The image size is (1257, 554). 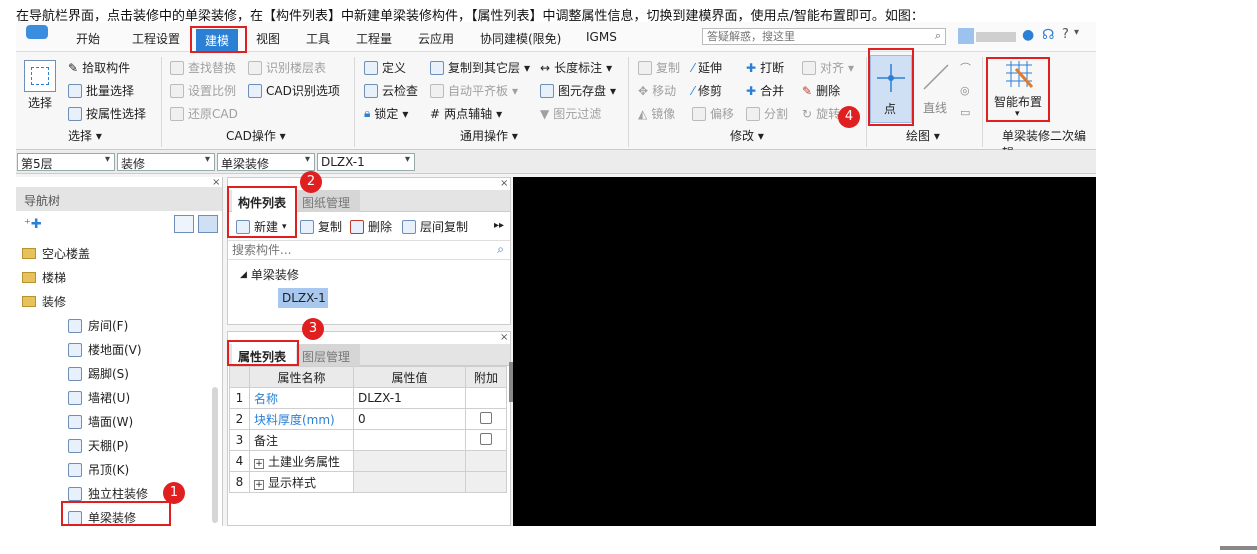 I want to click on point-button: 点, so click(x=891, y=89).